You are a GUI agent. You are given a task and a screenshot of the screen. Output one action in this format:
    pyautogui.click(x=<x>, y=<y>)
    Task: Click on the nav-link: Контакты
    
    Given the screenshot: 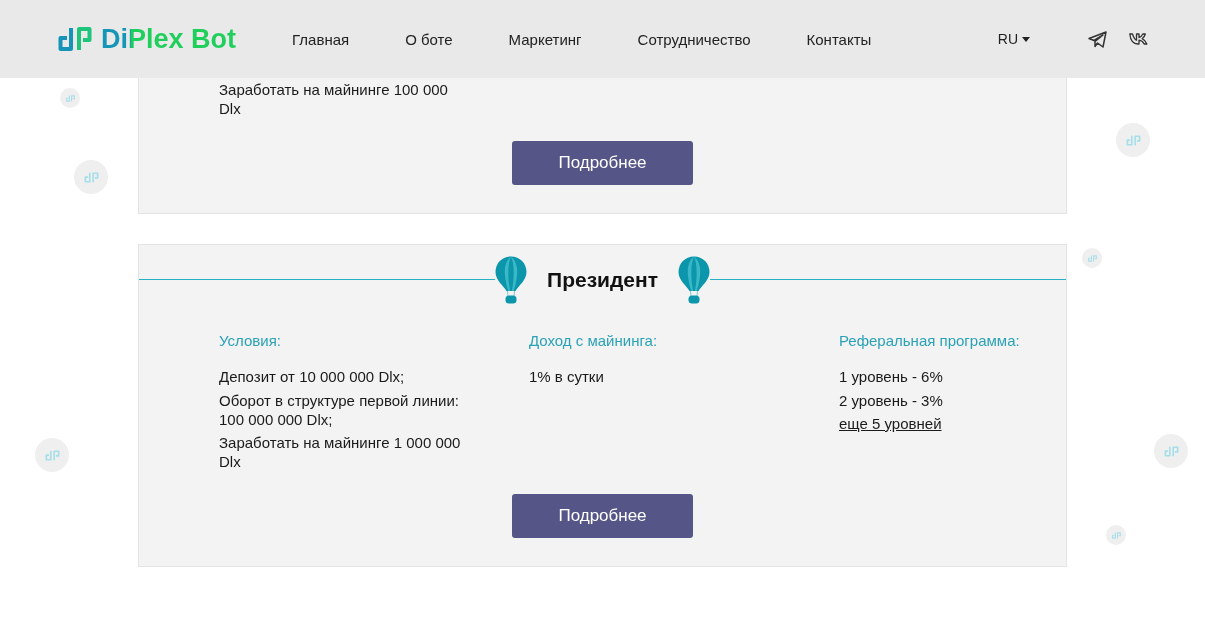 What is the action you would take?
    pyautogui.click(x=839, y=39)
    